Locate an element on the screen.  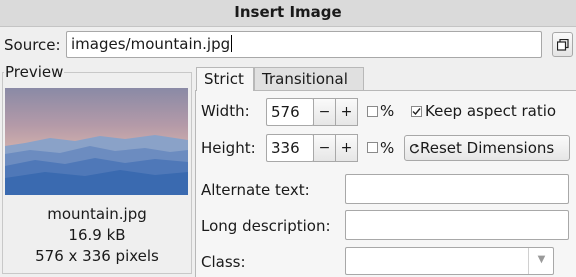
browse-file-icon is located at coordinates (563, 45).